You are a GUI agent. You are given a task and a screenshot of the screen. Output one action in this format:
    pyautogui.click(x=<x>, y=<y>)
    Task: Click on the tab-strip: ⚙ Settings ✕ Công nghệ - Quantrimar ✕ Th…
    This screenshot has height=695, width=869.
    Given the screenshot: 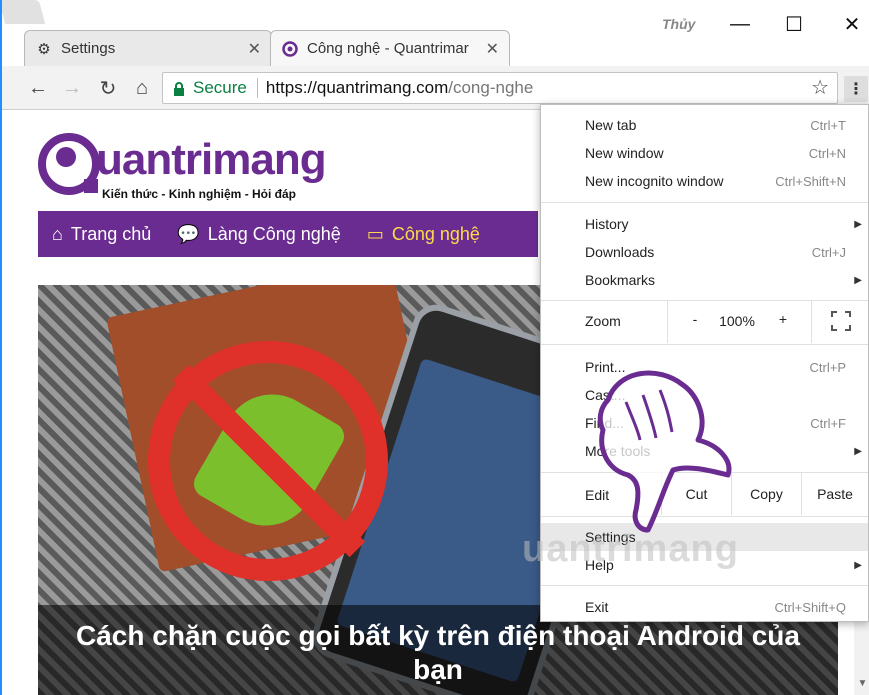 What is the action you would take?
    pyautogui.click(x=435, y=33)
    